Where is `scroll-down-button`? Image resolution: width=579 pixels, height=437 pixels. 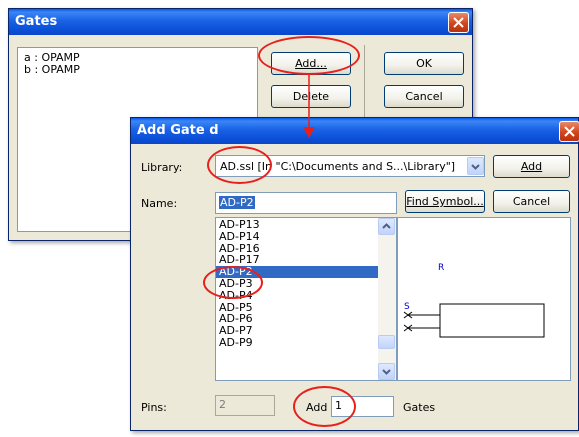 scroll-down-button is located at coordinates (386, 371).